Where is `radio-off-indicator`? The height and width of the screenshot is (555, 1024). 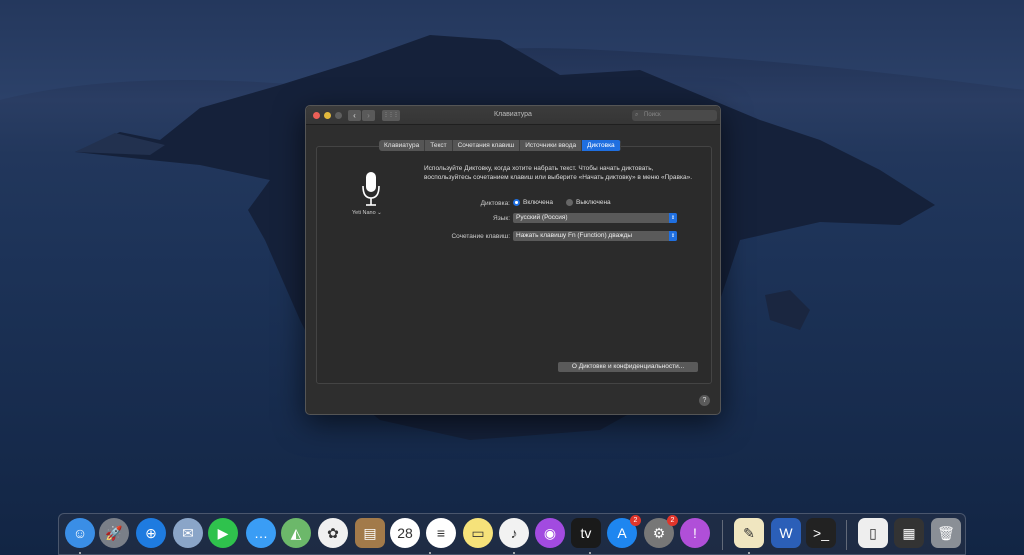
radio-off-indicator is located at coordinates (569, 202).